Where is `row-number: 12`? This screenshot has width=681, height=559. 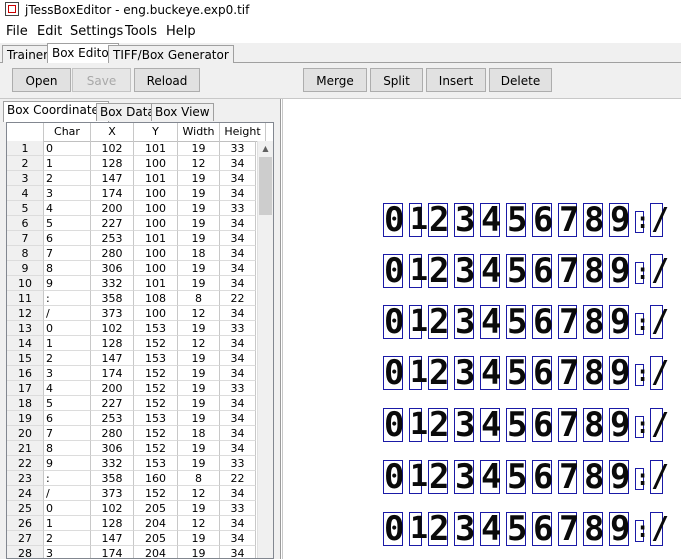
row-number: 12 is located at coordinates (25, 313).